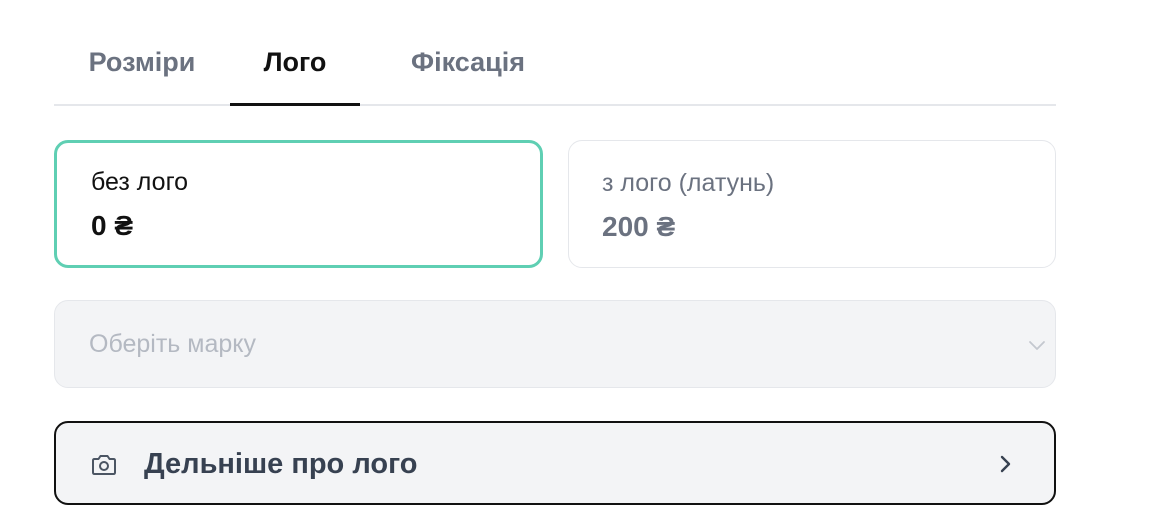 This screenshot has height=526, width=1152. Describe the element at coordinates (112, 225) in the screenshot. I see `option-price: 0 ₴` at that location.